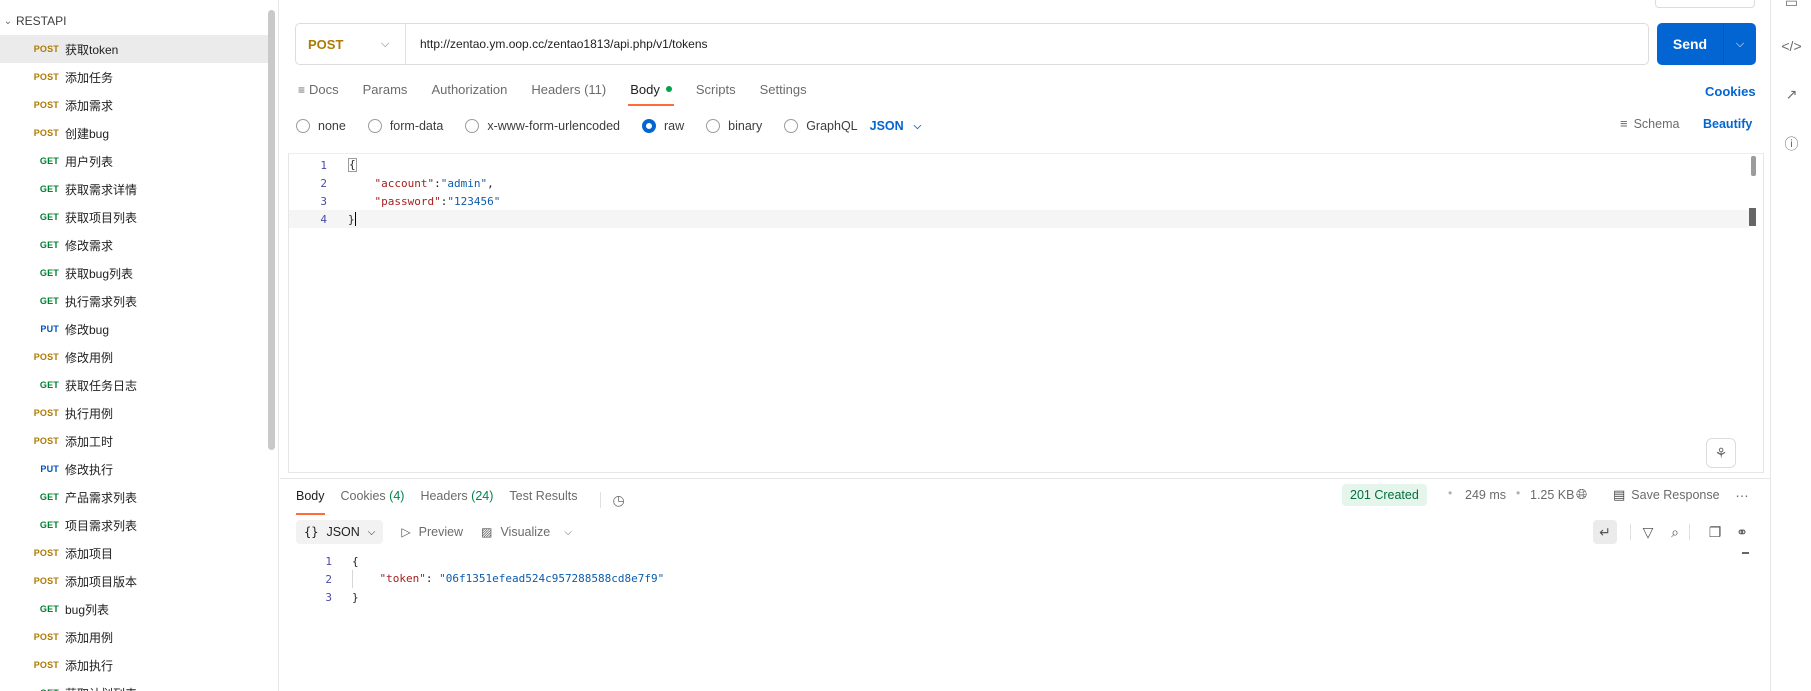  What do you see at coordinates (1791, 46) in the screenshot?
I see `code-icon: </>` at bounding box center [1791, 46].